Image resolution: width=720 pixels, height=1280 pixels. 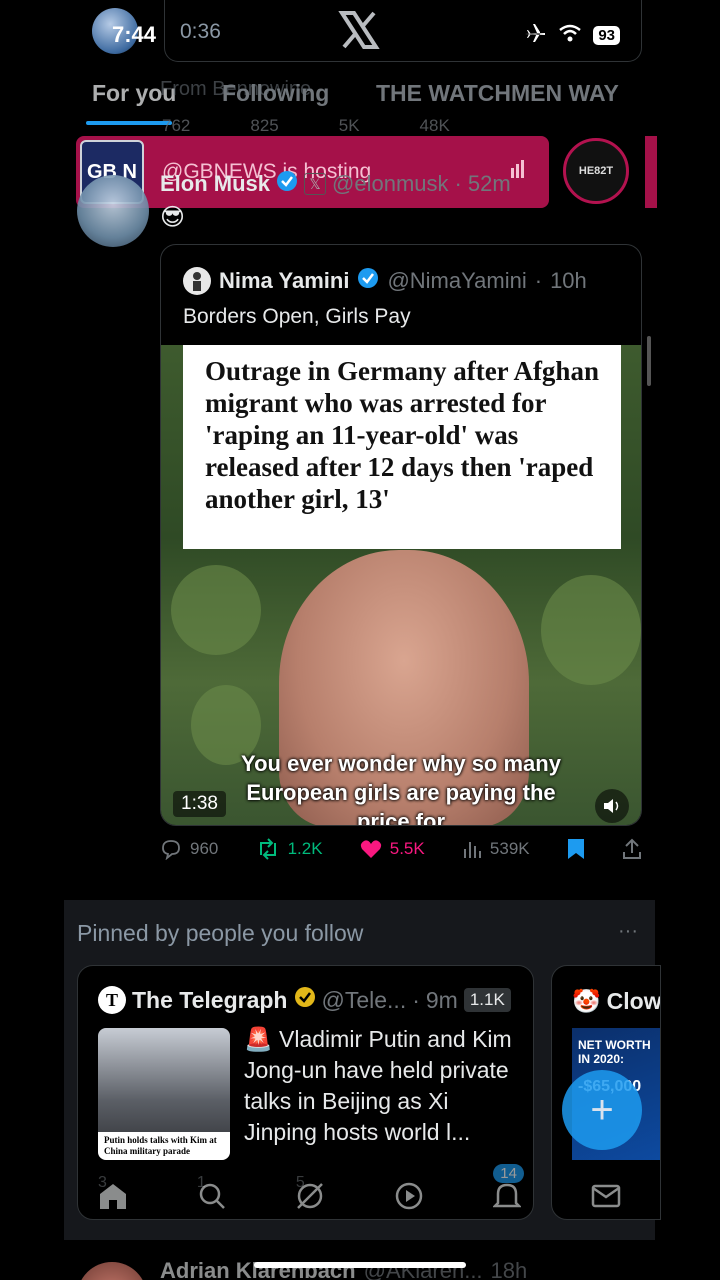 What do you see at coordinates (113, 211) in the screenshot?
I see `author-avatar` at bounding box center [113, 211].